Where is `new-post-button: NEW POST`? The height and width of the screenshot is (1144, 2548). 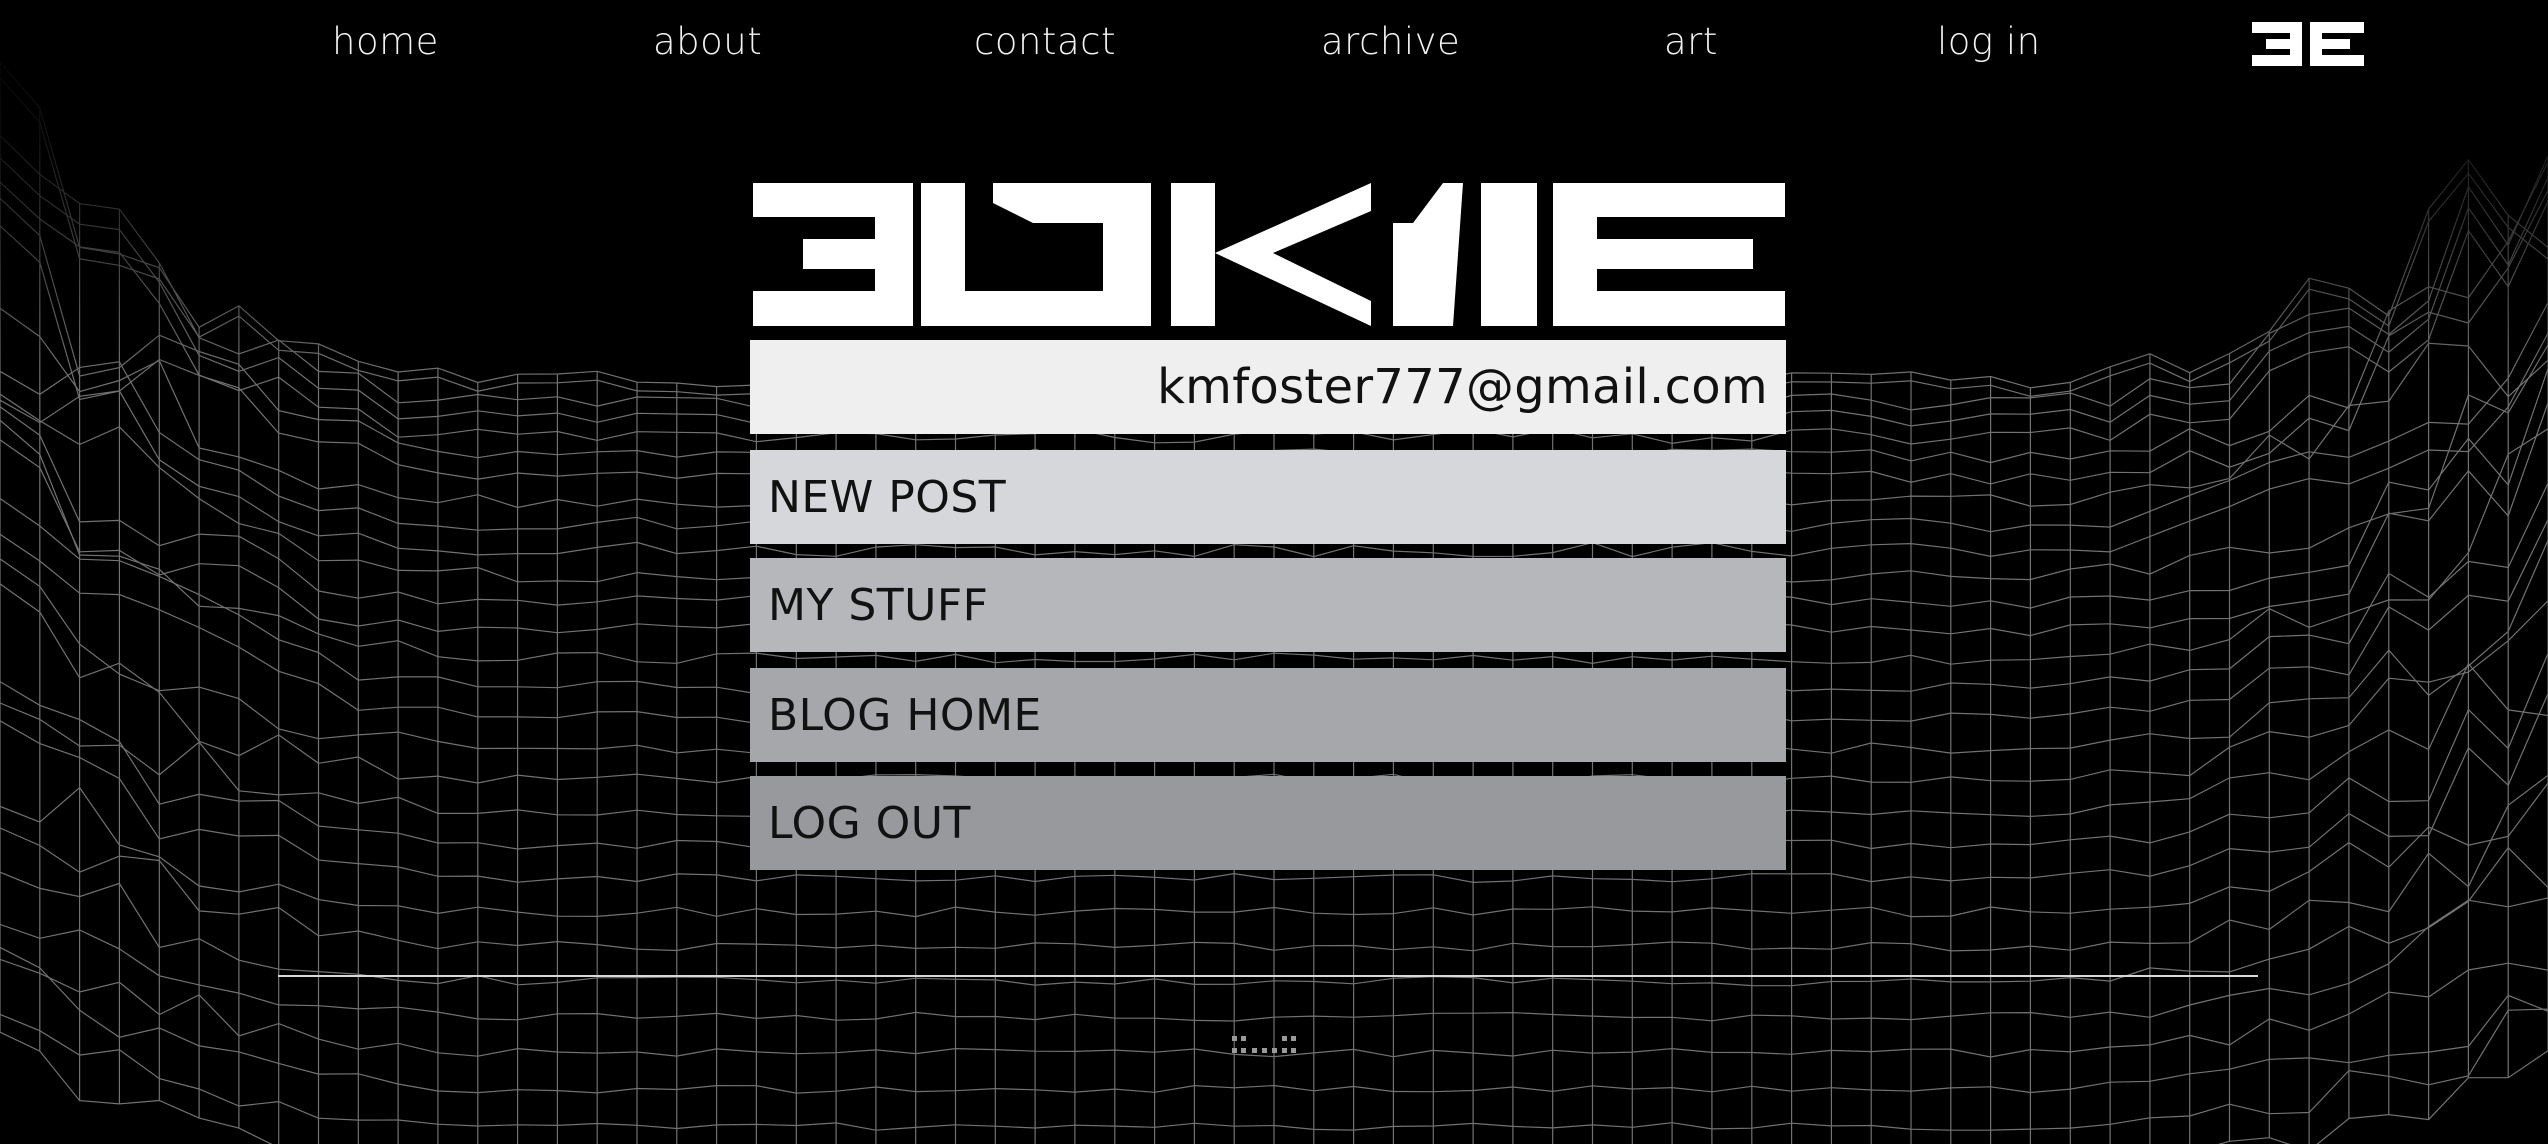
new-post-button: NEW POST is located at coordinates (1268, 497).